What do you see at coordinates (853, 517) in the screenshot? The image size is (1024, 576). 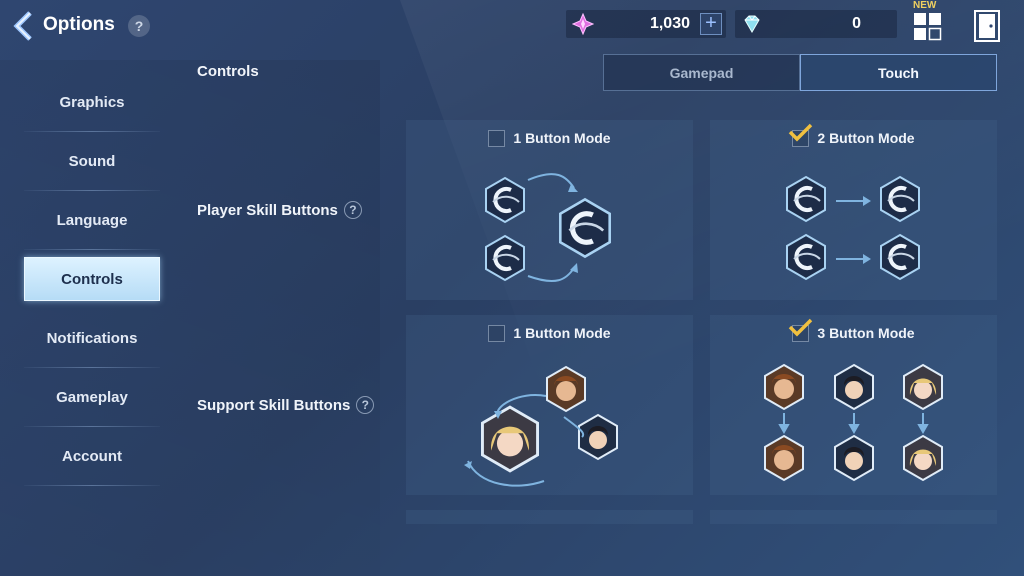 I see `next-row-option-right` at bounding box center [853, 517].